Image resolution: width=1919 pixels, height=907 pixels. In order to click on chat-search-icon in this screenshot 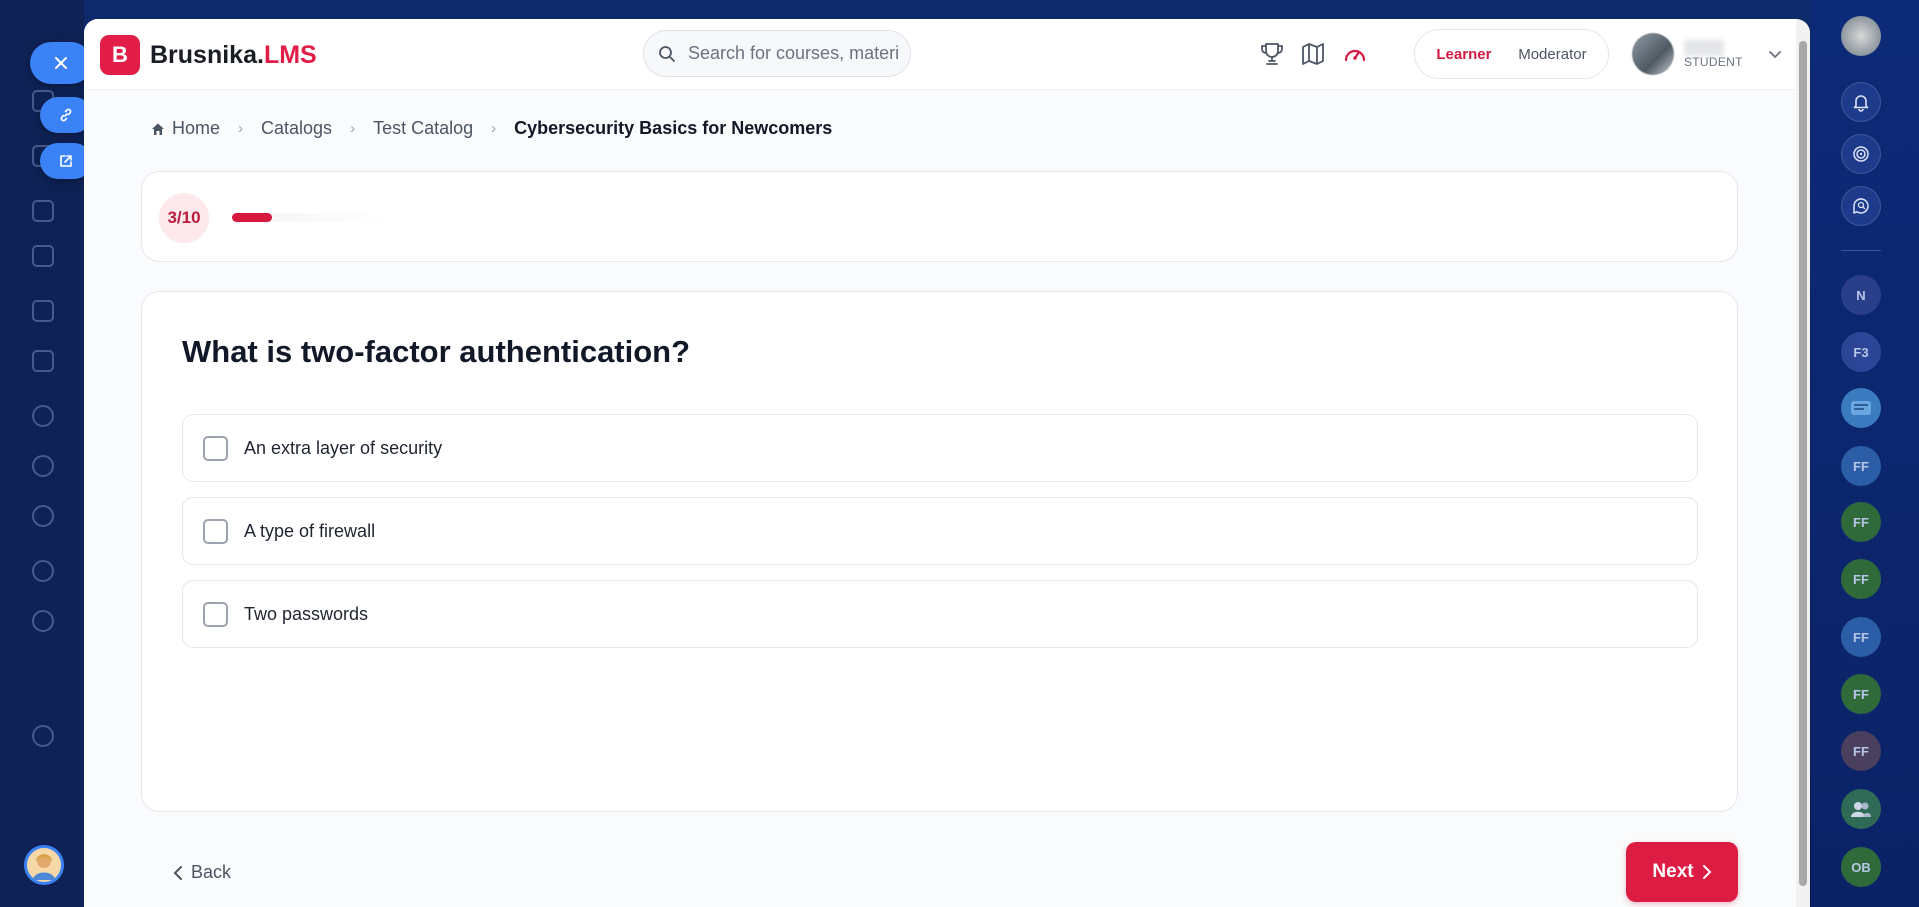, I will do `click(1861, 206)`.